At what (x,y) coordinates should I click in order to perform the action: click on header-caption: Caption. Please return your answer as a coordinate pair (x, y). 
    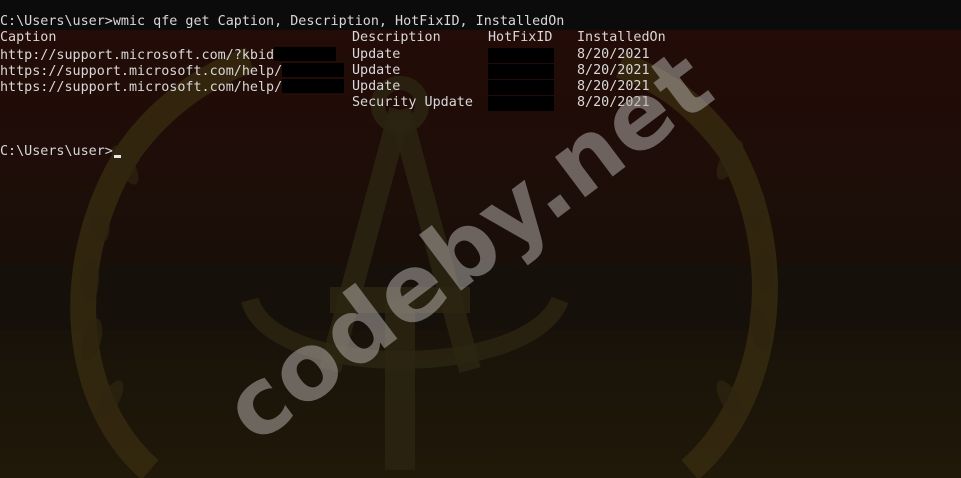
    Looking at the image, I should click on (28, 38).